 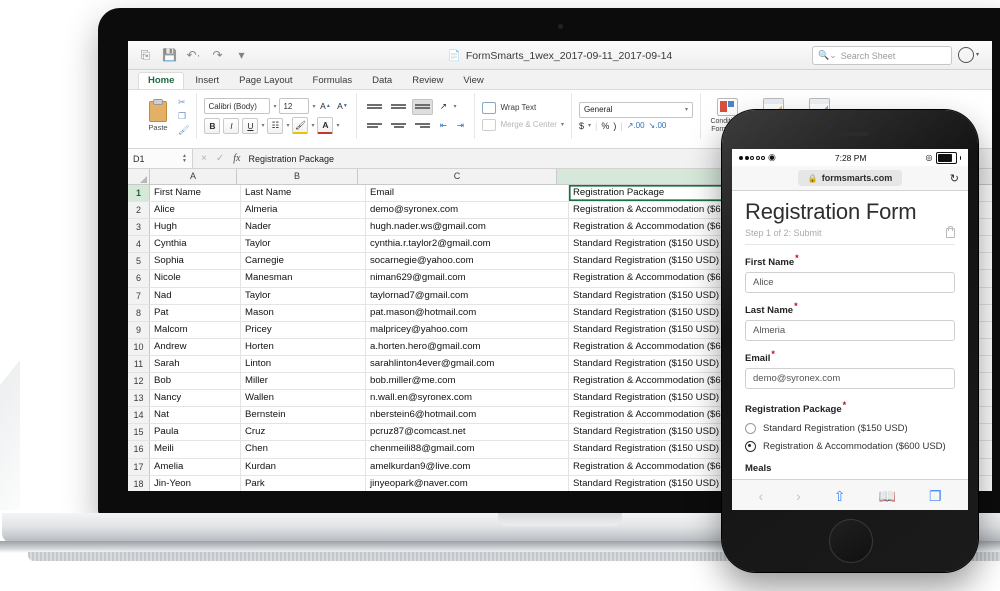 I want to click on column-header-a: A, so click(x=193, y=176).